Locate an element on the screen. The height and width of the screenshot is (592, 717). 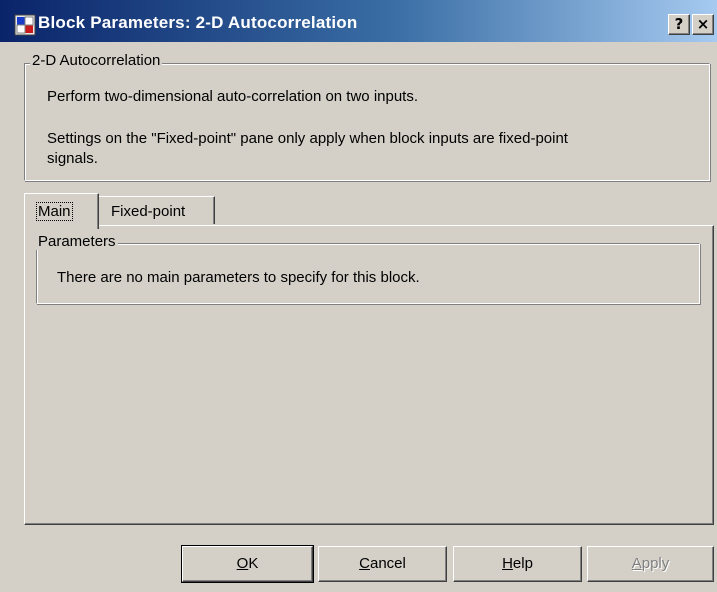
simulink-block-icon is located at coordinates (25, 25).